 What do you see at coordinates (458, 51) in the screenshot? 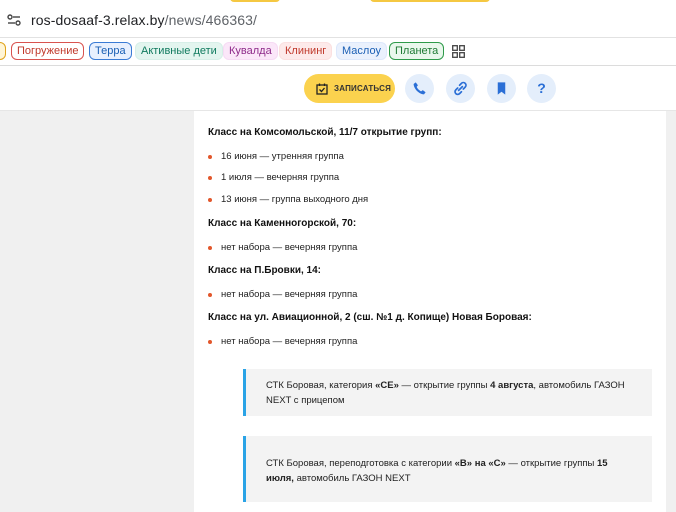
I see `apps-grid-icon` at bounding box center [458, 51].